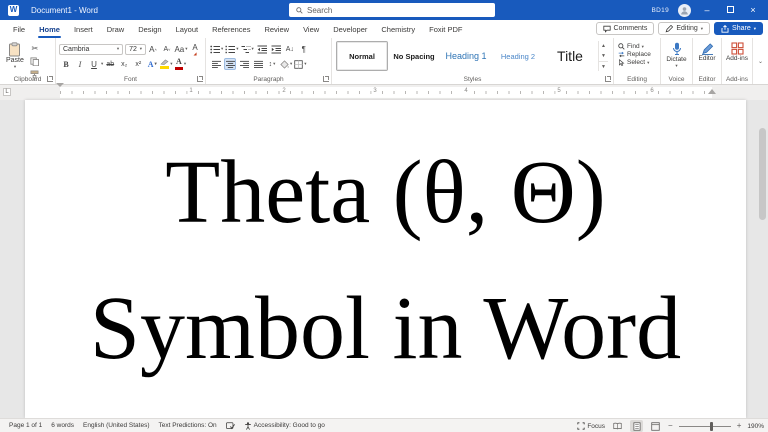 The image size is (768, 432). Describe the element at coordinates (244, 64) in the screenshot. I see `align-right-button` at that location.